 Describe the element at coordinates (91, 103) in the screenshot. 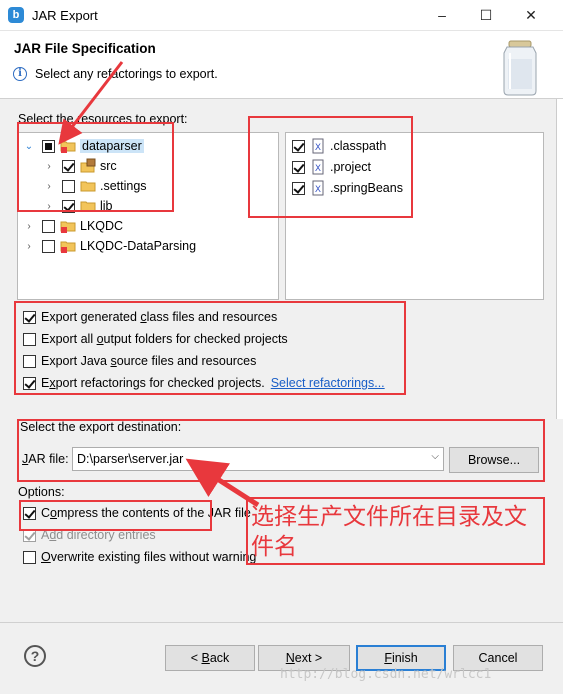

I see `arrow-to-project` at that location.